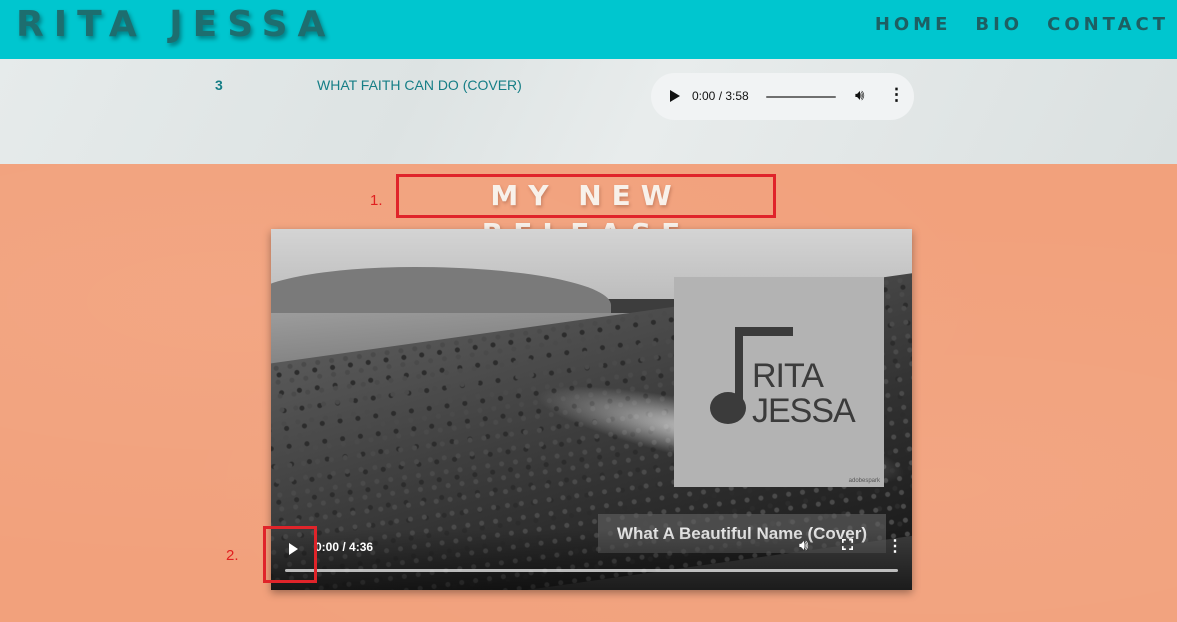 The height and width of the screenshot is (622, 1177). What do you see at coordinates (675, 96) in the screenshot?
I see `audio-play-icon` at bounding box center [675, 96].